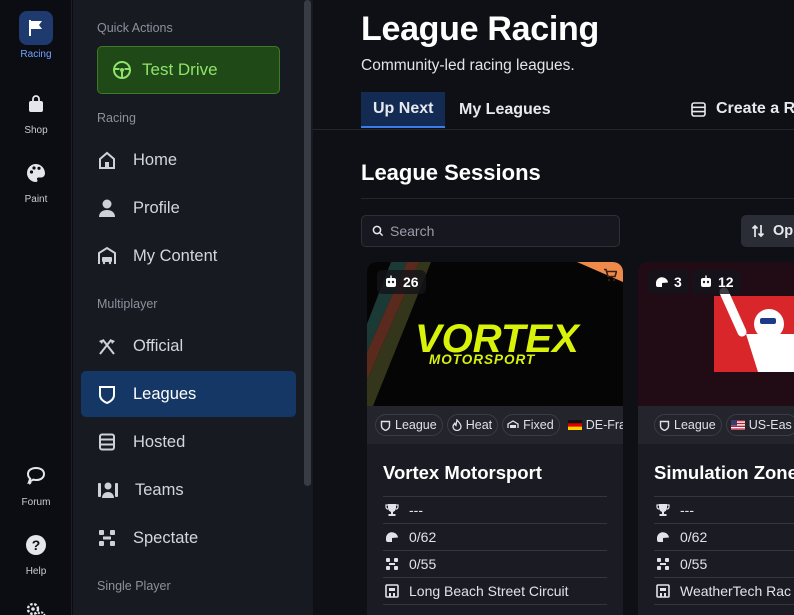 Image resolution: width=794 pixels, height=615 pixels. What do you see at coordinates (716, 282) in the screenshot?
I see `card-badge: 12` at bounding box center [716, 282].